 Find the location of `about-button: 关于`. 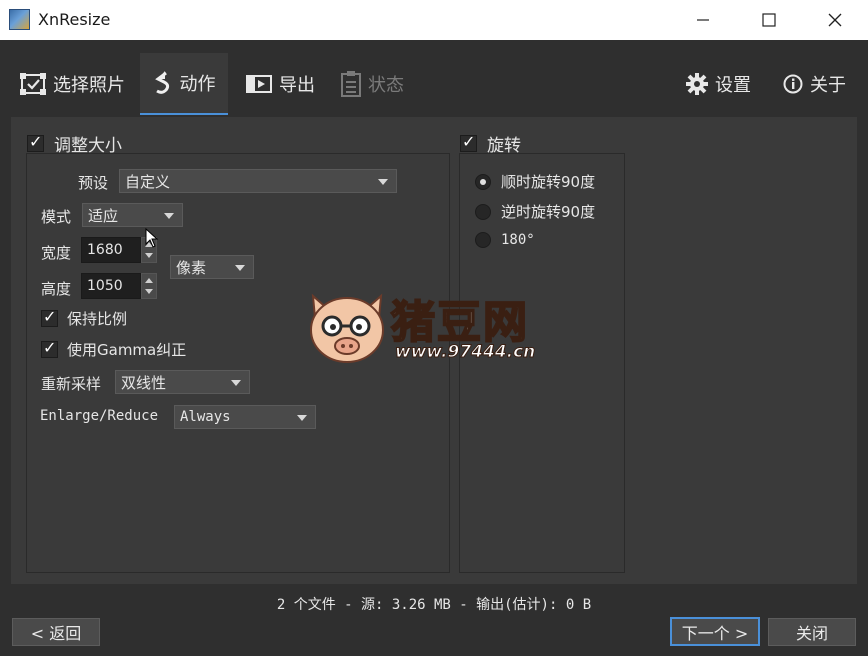

about-button: 关于 is located at coordinates (814, 84).